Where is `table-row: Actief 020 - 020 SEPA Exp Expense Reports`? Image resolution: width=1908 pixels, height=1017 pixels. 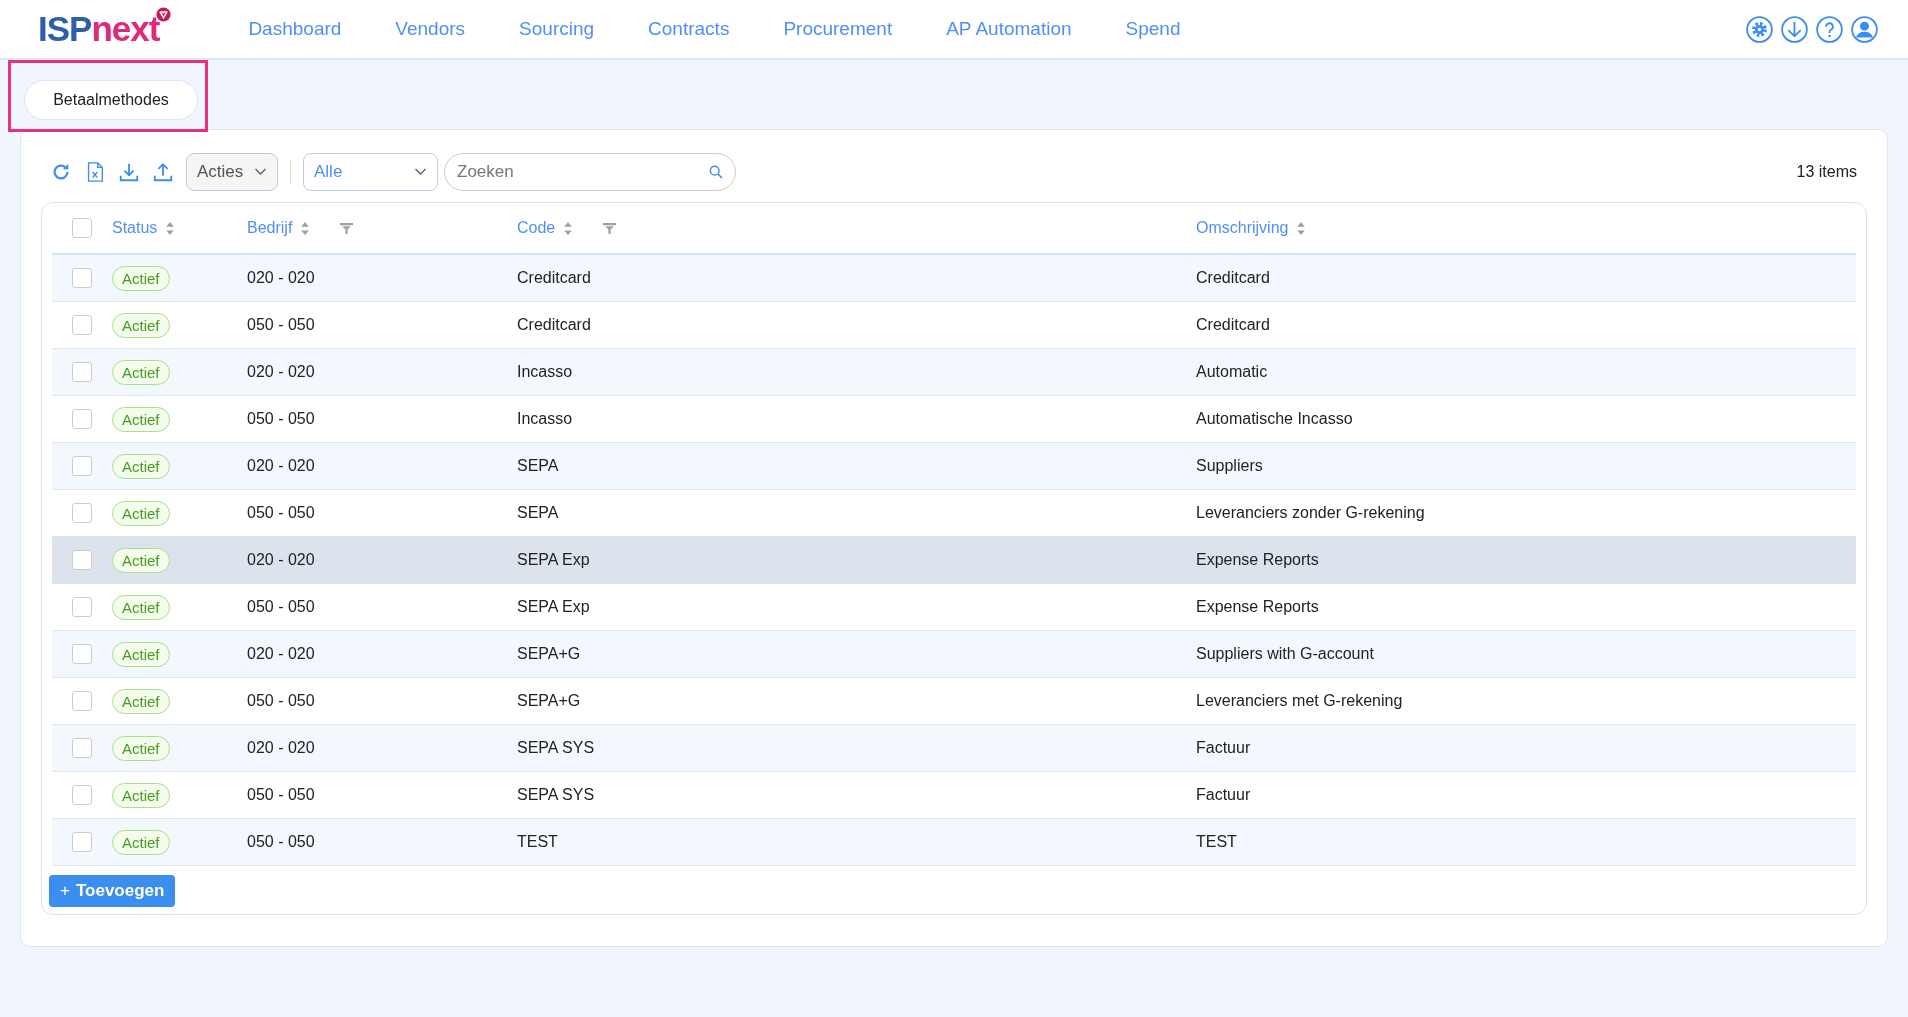 table-row: Actief 020 - 020 SEPA Exp Expense Reports is located at coordinates (954, 560).